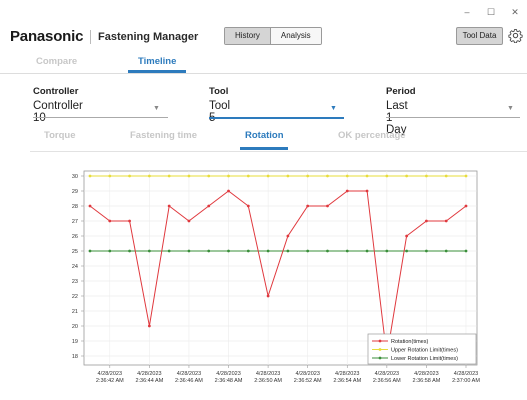 The image size is (527, 400). Describe the element at coordinates (409, 342) in the screenshot. I see `legend-entry: Rotation(times)` at that location.